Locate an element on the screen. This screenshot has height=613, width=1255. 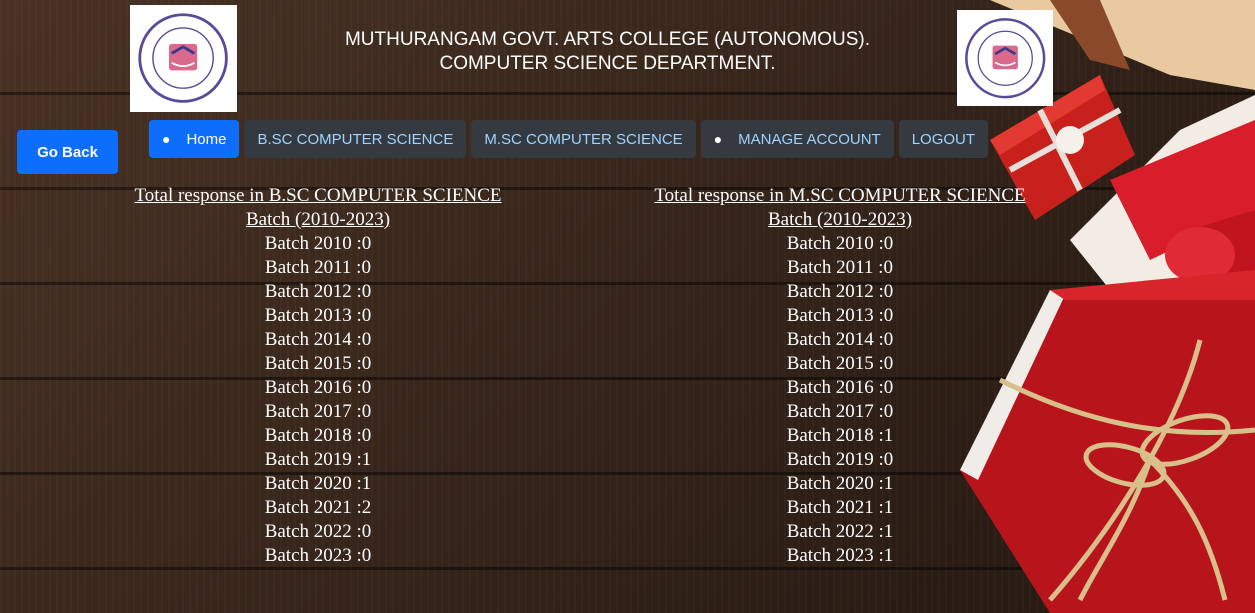
msc-batch-row: Batch 2011 :0 is located at coordinates (840, 267).